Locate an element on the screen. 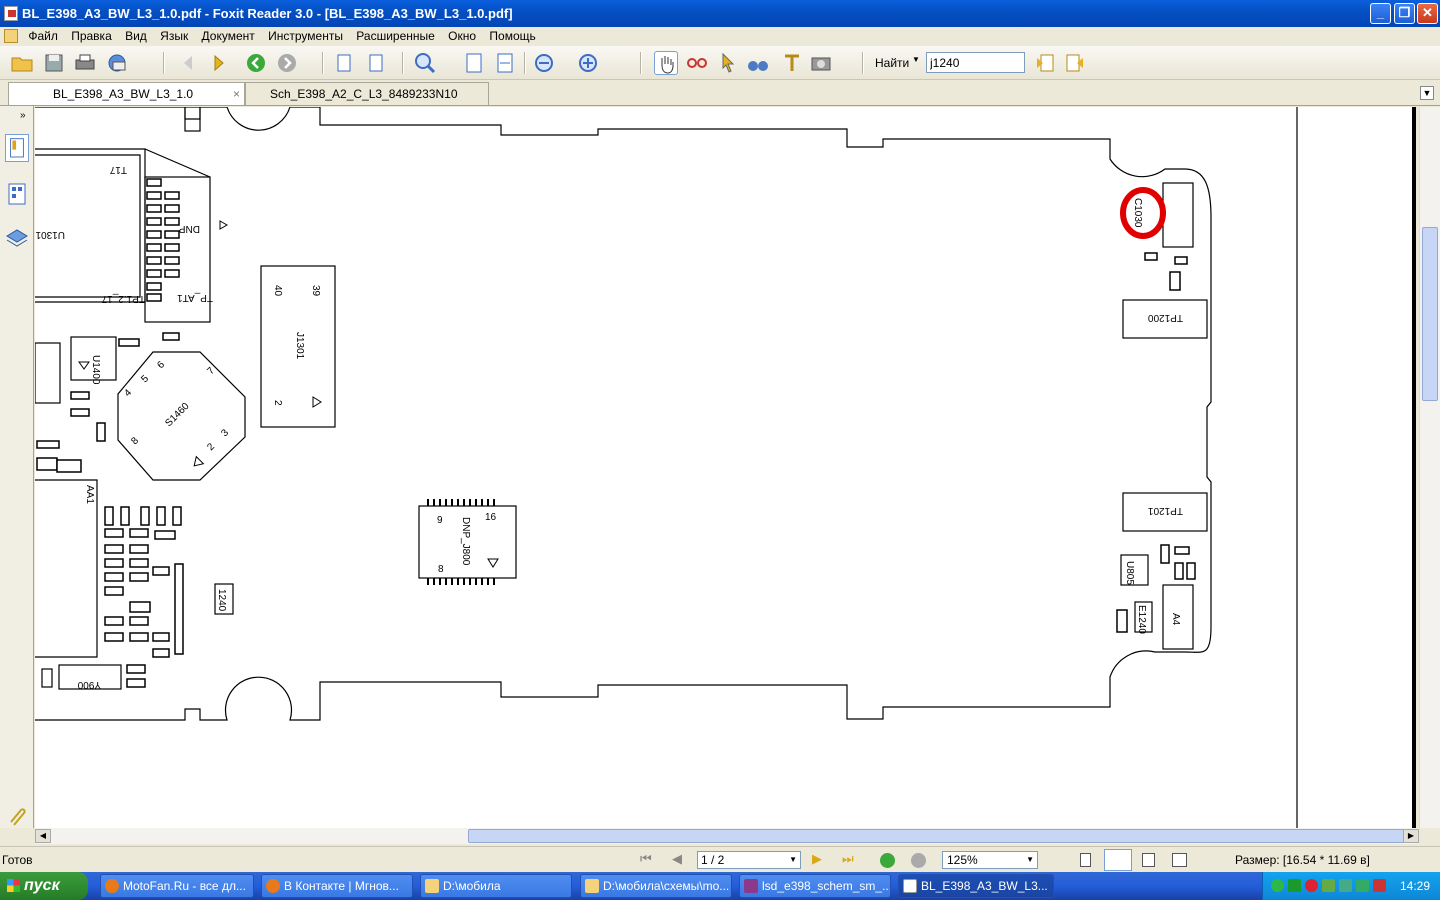 The width and height of the screenshot is (1440, 900). next-page-button-icon: ▶ is located at coordinates (817, 859).